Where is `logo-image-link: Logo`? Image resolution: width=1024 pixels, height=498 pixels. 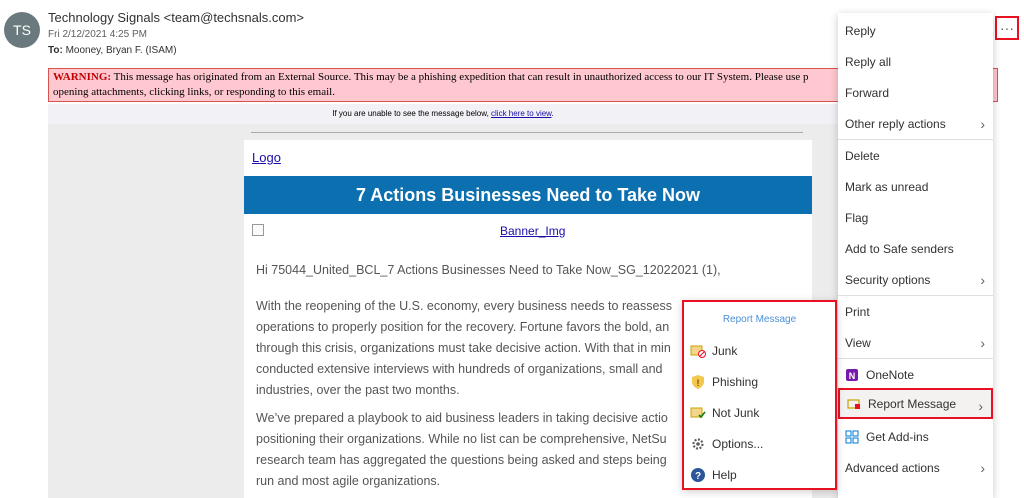 logo-image-link: Logo is located at coordinates (266, 157).